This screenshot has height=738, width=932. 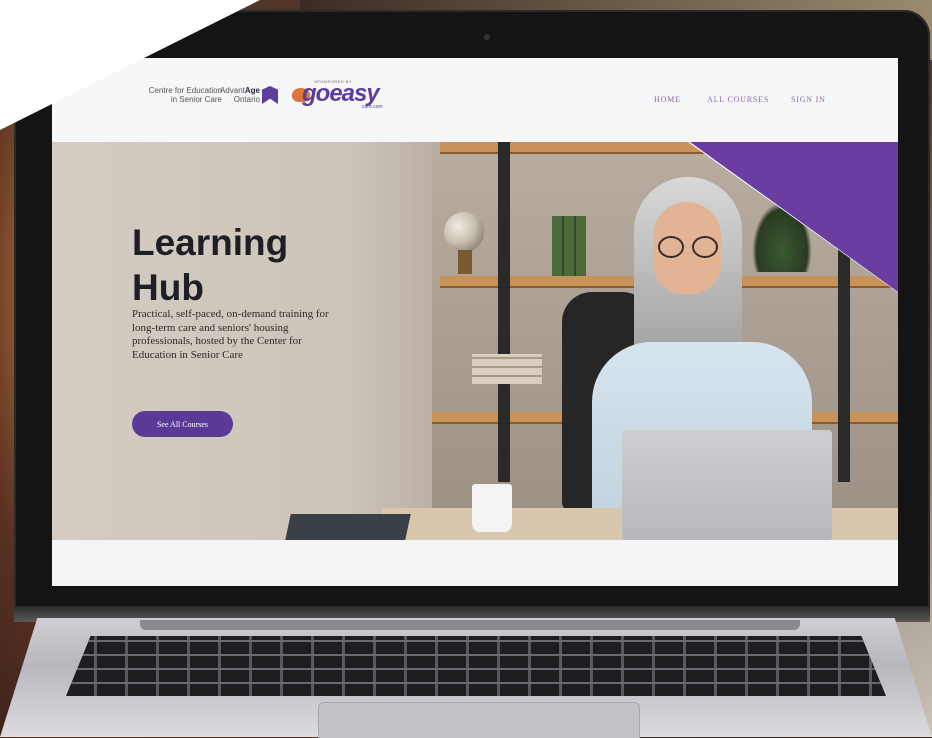 I want to click on corner-graphic, so click(x=130, y=65).